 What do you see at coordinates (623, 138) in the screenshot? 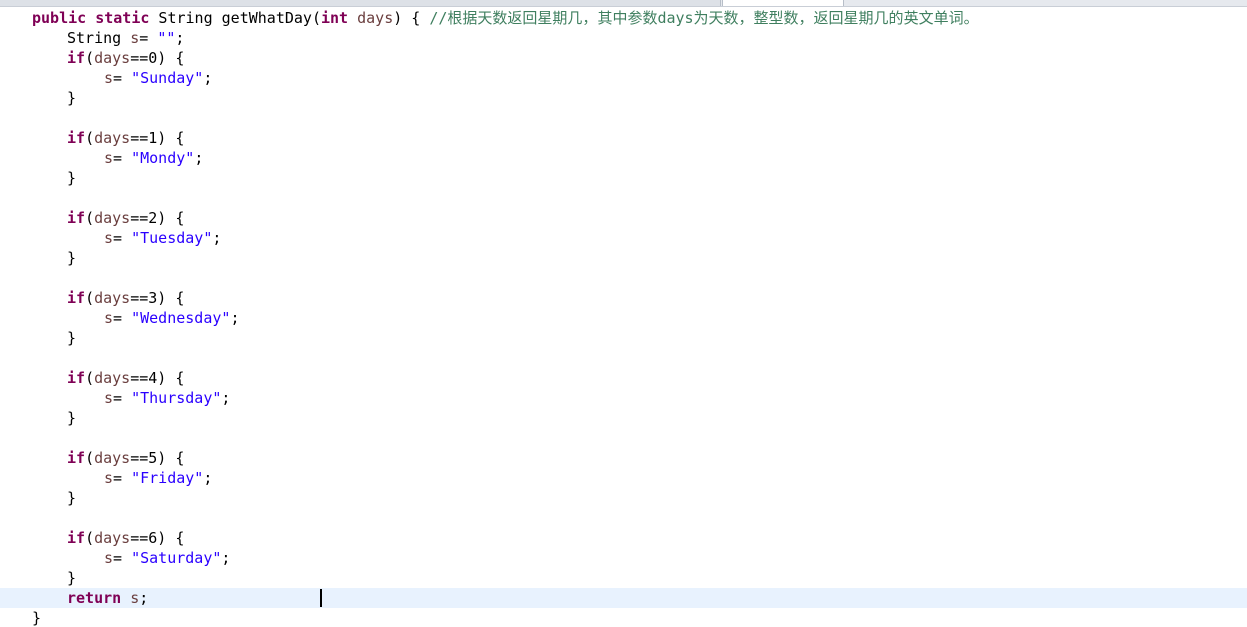
I see `code-line: if(days==1) {` at bounding box center [623, 138].